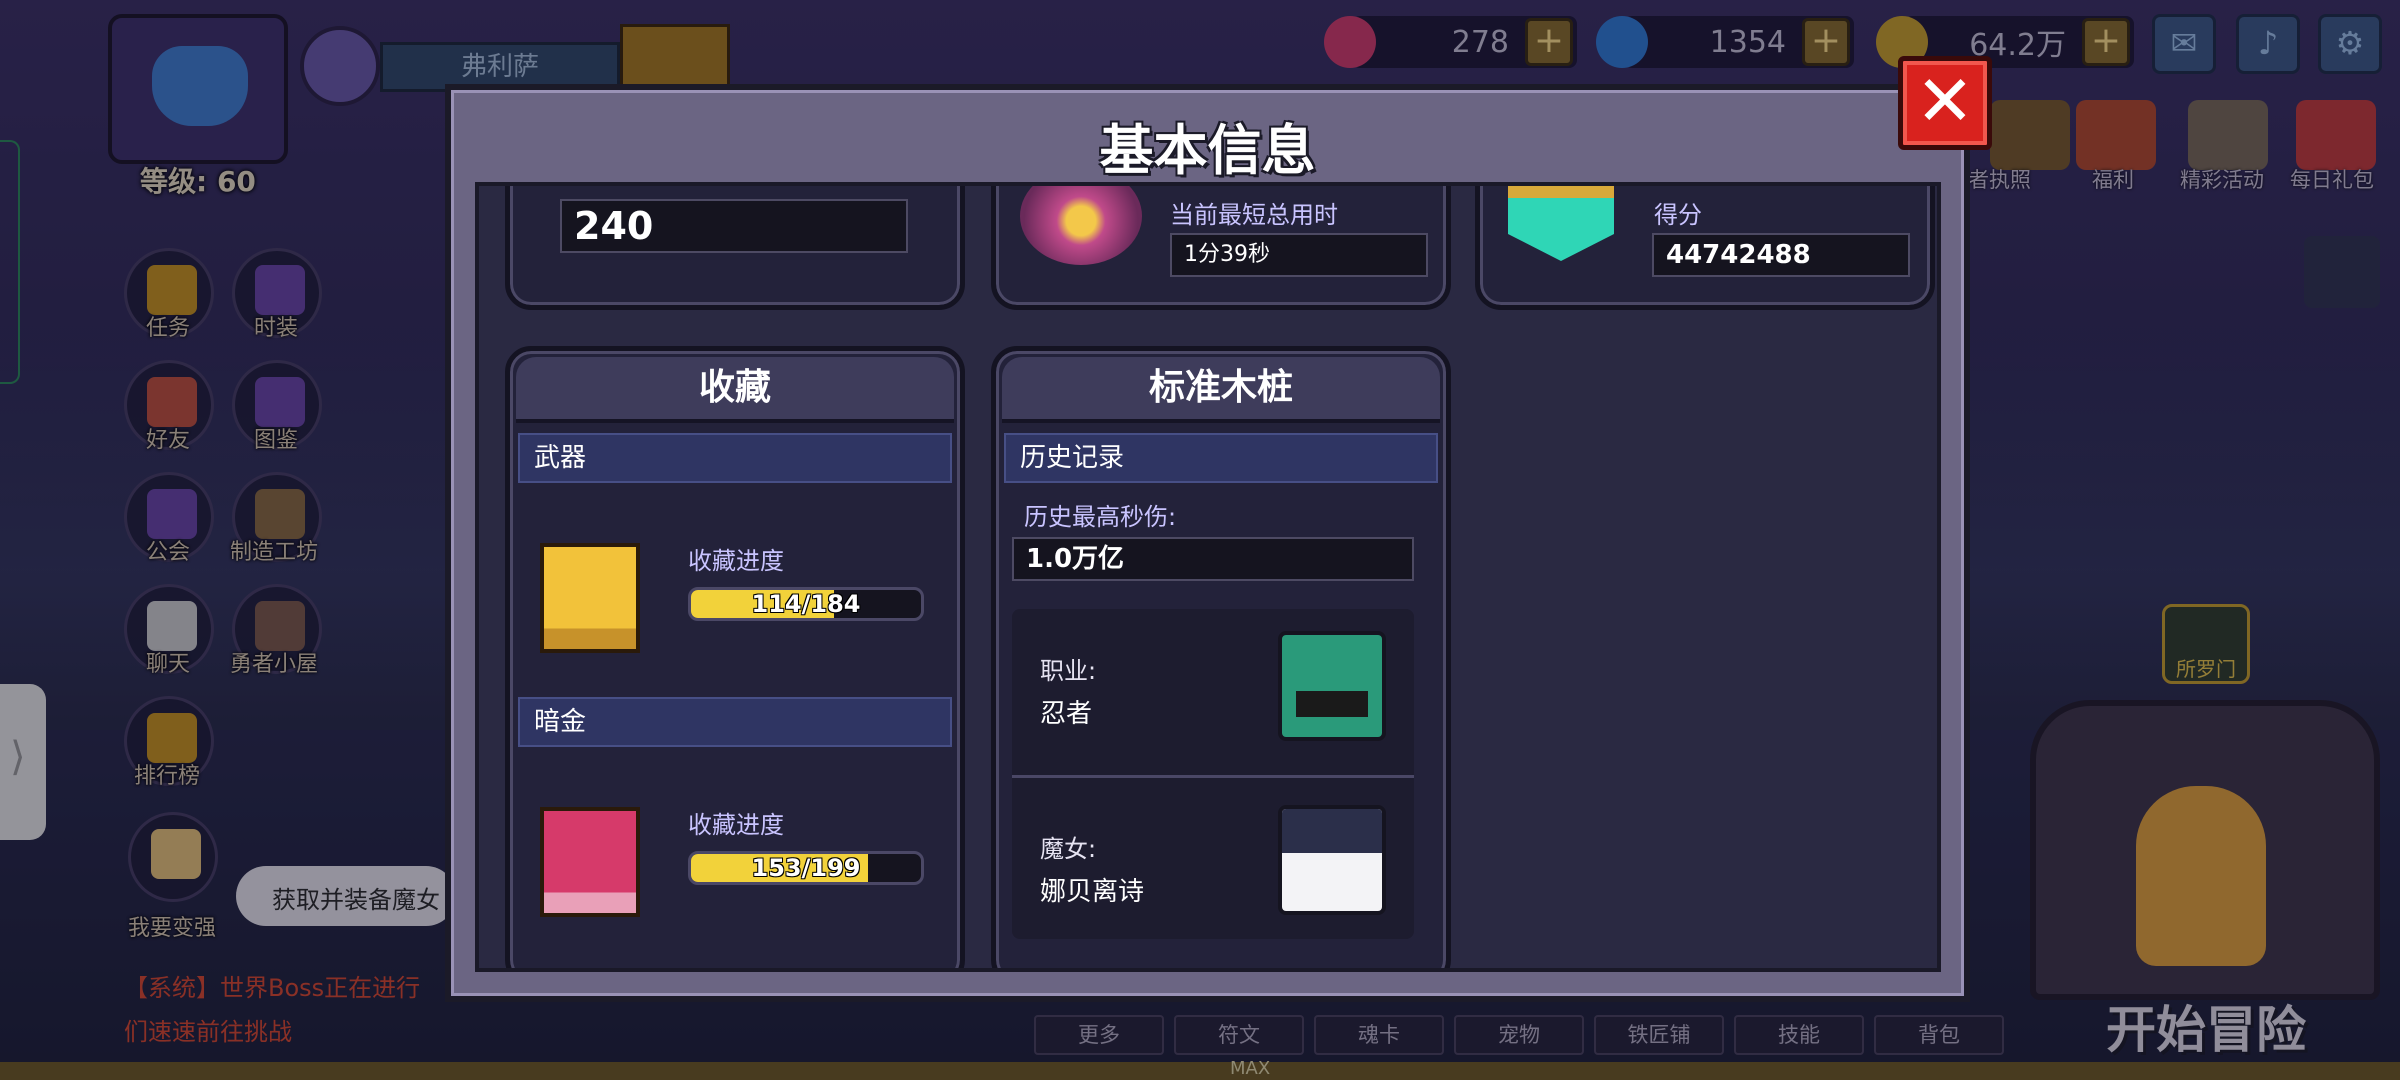 The width and height of the screenshot is (2400, 1080). I want to click on witch-avatar, so click(1332, 860).